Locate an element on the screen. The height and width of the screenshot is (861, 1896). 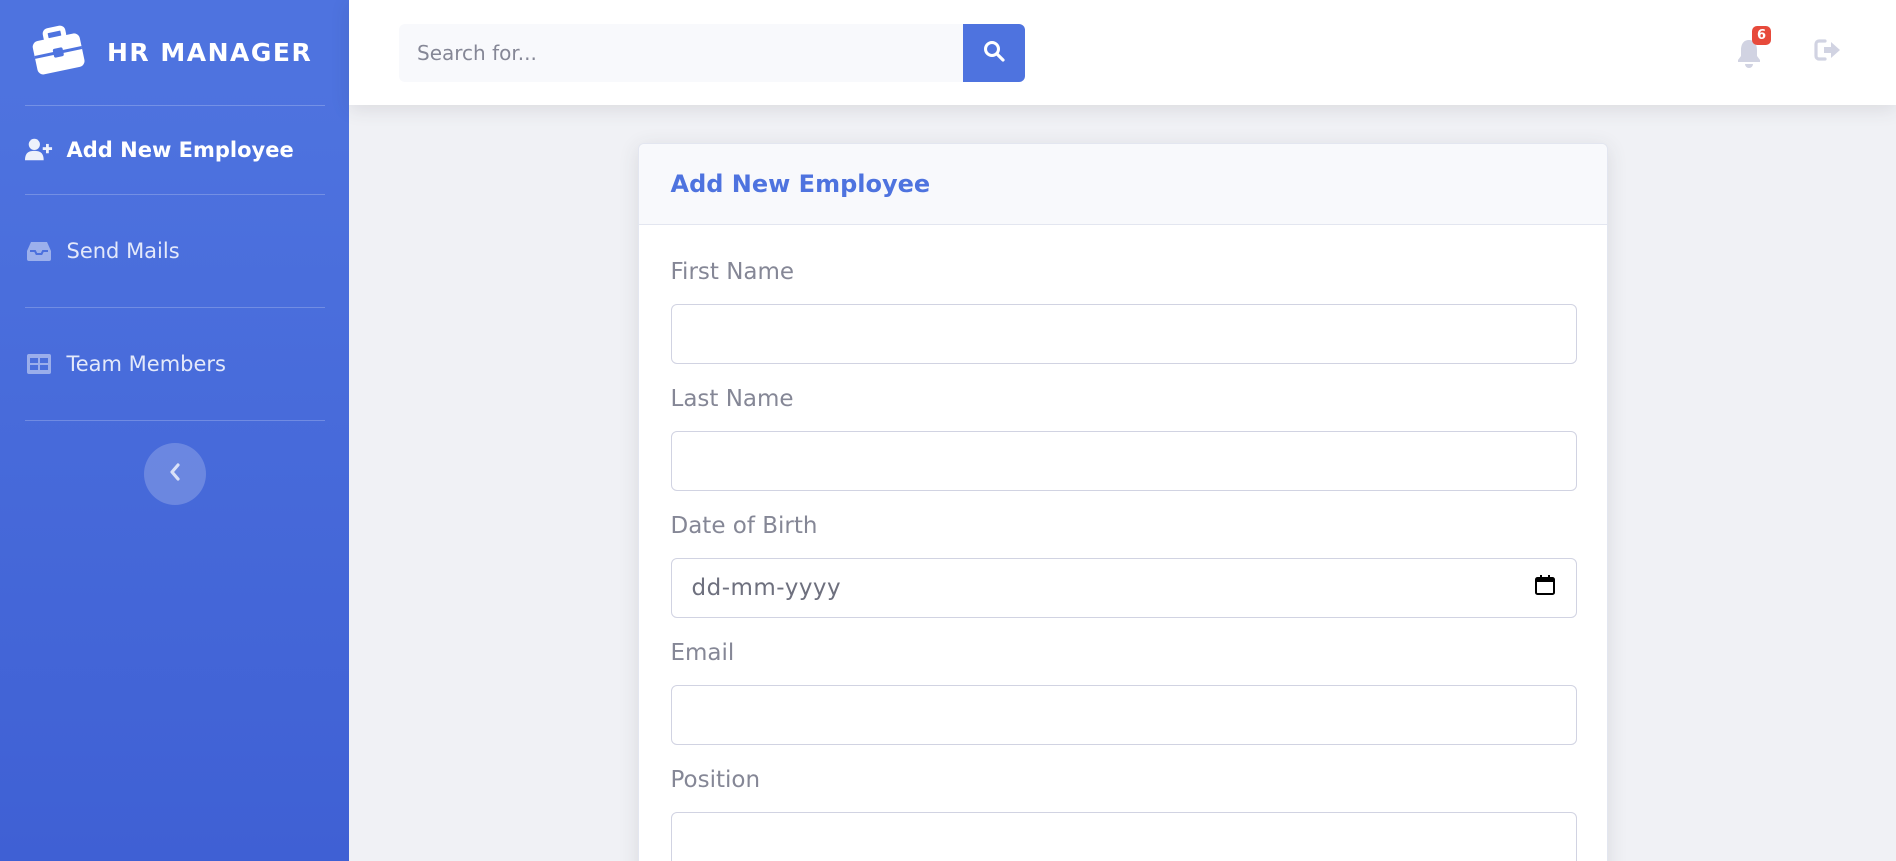
table-icon is located at coordinates (39, 364).